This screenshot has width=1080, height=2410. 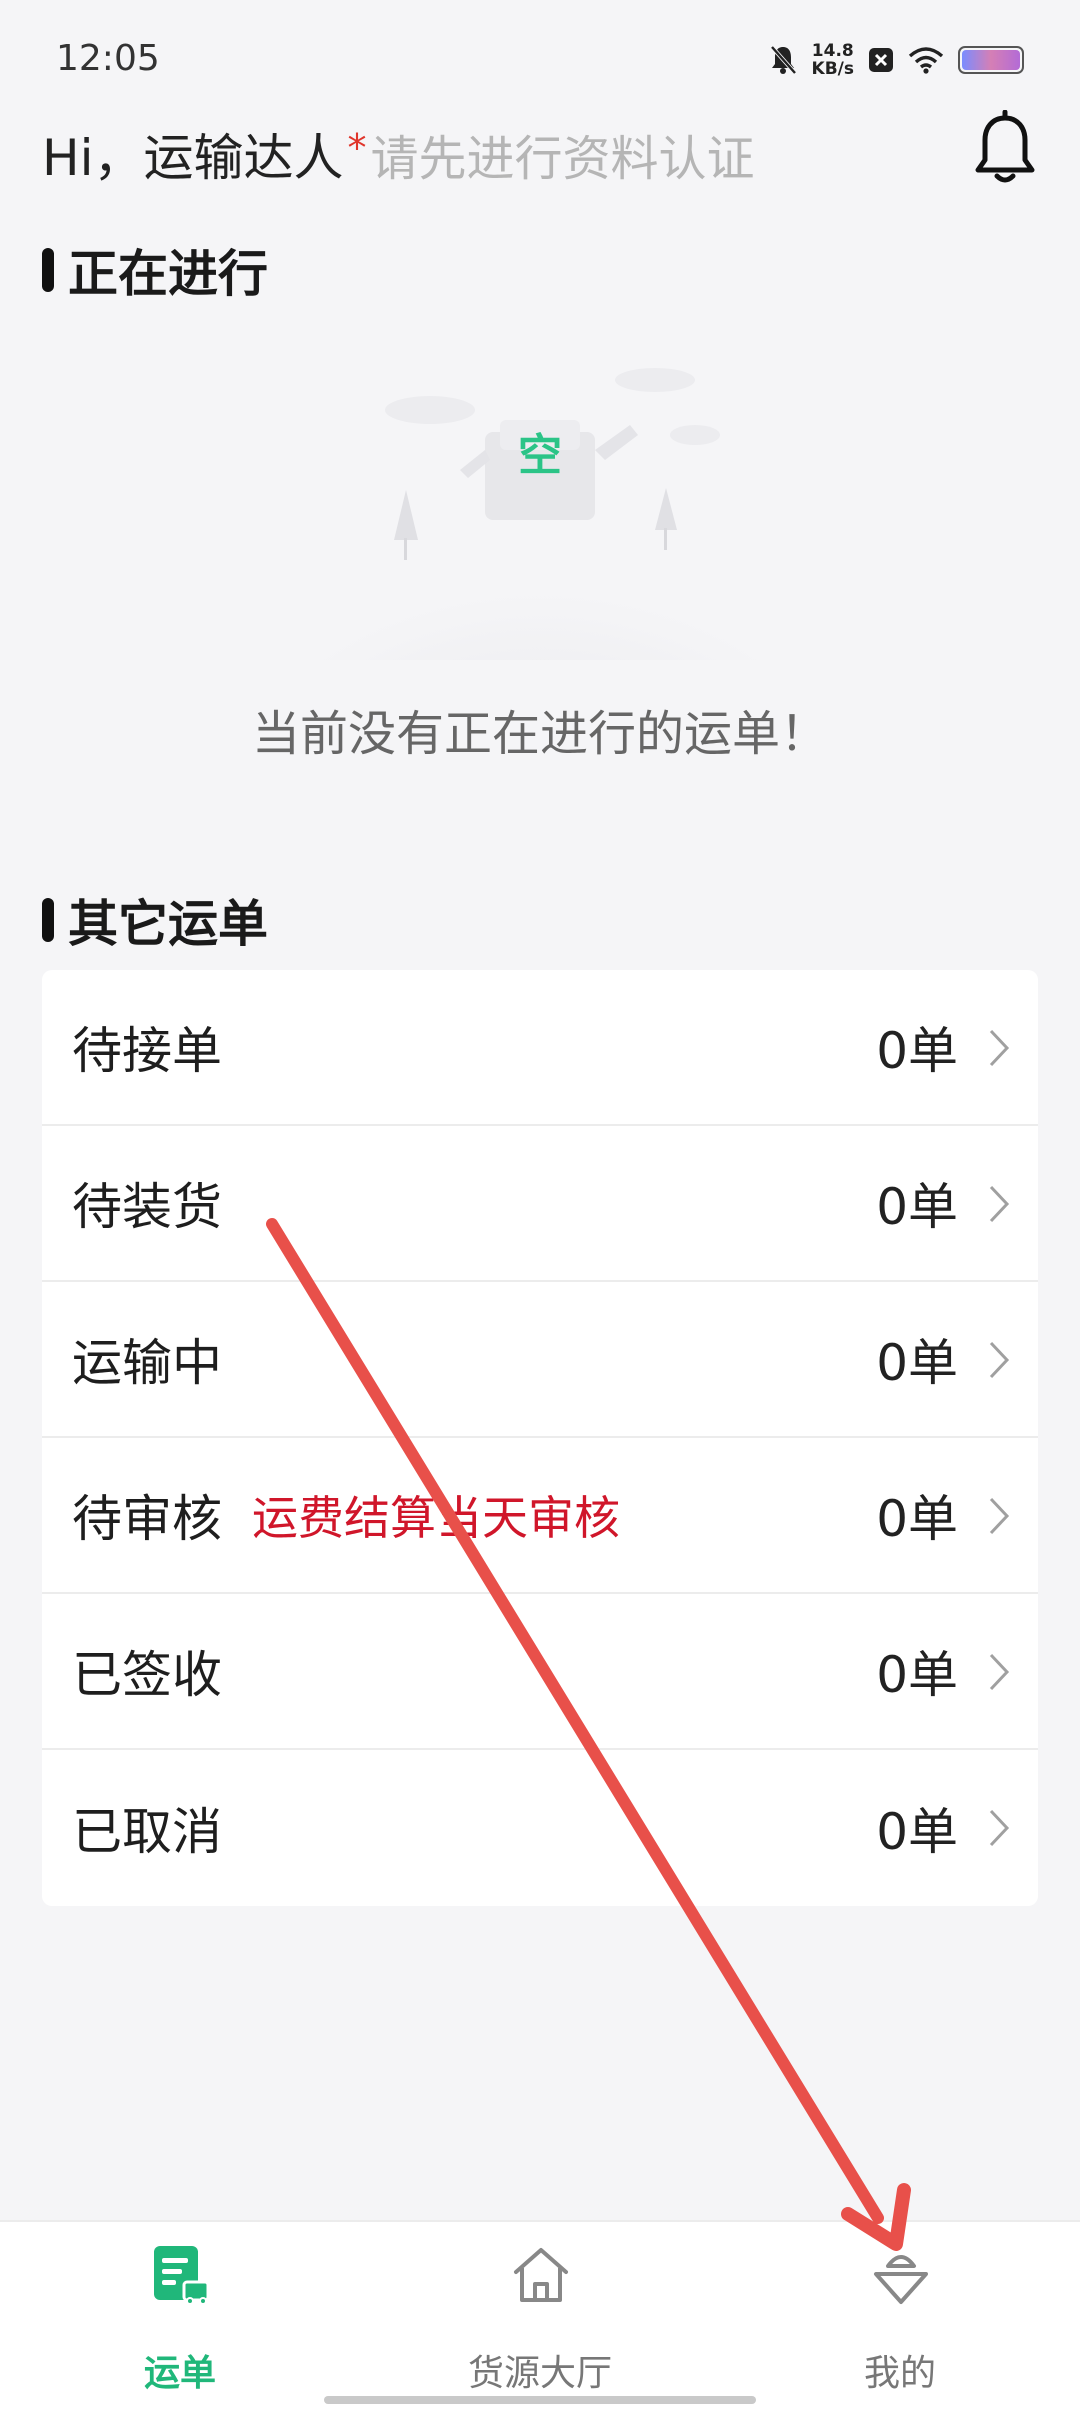 What do you see at coordinates (193, 158) in the screenshot?
I see `greeting-text: Hi，运输达人` at bounding box center [193, 158].